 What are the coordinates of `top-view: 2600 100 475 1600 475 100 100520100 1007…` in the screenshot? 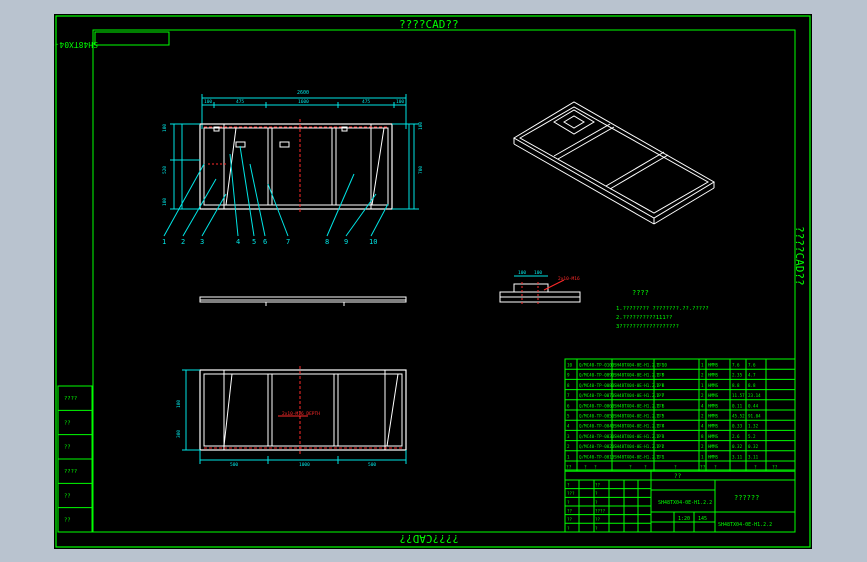 It's located at (293, 168).